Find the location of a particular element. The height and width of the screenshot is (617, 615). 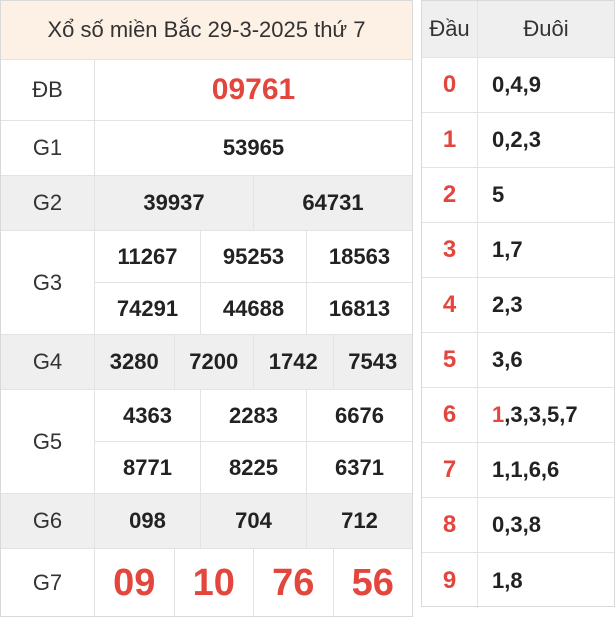

prize-number: 74291 is located at coordinates (147, 308).